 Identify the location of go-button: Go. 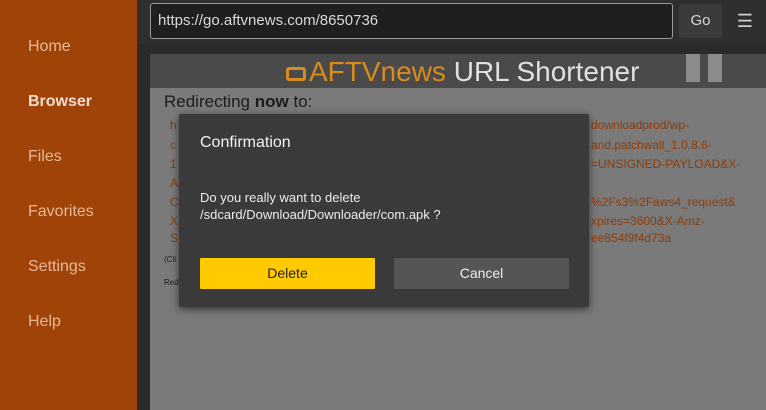
(700, 21).